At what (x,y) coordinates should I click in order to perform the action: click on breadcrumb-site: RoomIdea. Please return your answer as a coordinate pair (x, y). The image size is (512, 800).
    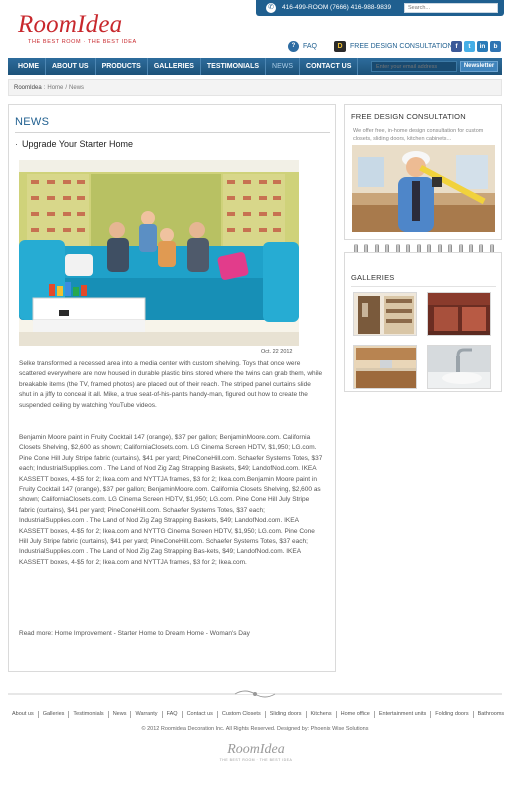
    Looking at the image, I should click on (28, 88).